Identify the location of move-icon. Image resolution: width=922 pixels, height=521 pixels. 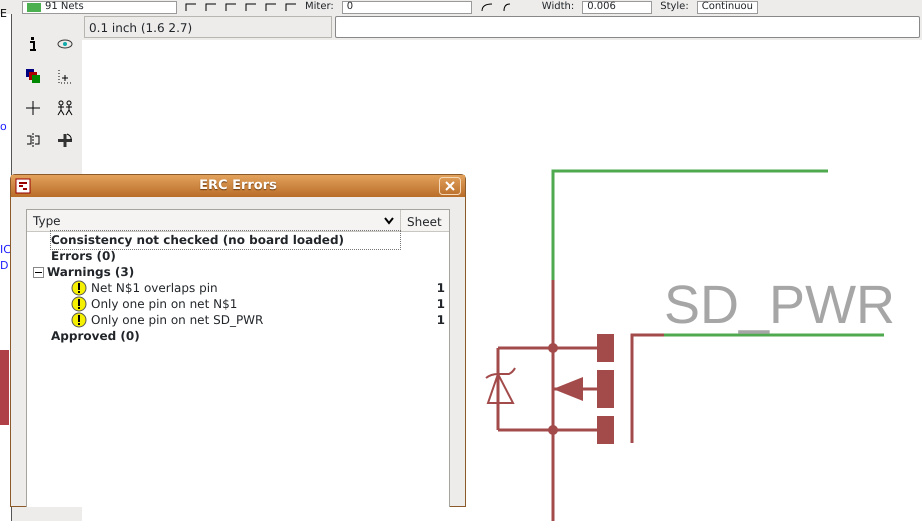
(33, 108).